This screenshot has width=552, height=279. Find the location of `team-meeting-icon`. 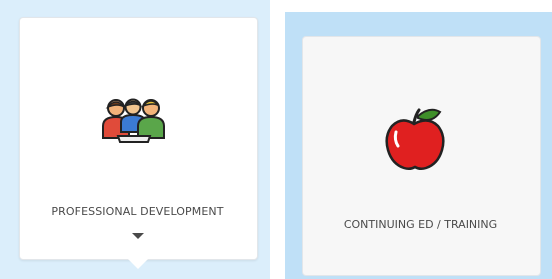

team-meeting-icon is located at coordinates (133, 120).